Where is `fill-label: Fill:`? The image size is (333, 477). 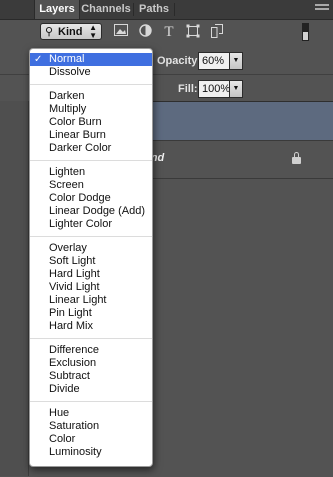 fill-label: Fill: is located at coordinates (188, 89).